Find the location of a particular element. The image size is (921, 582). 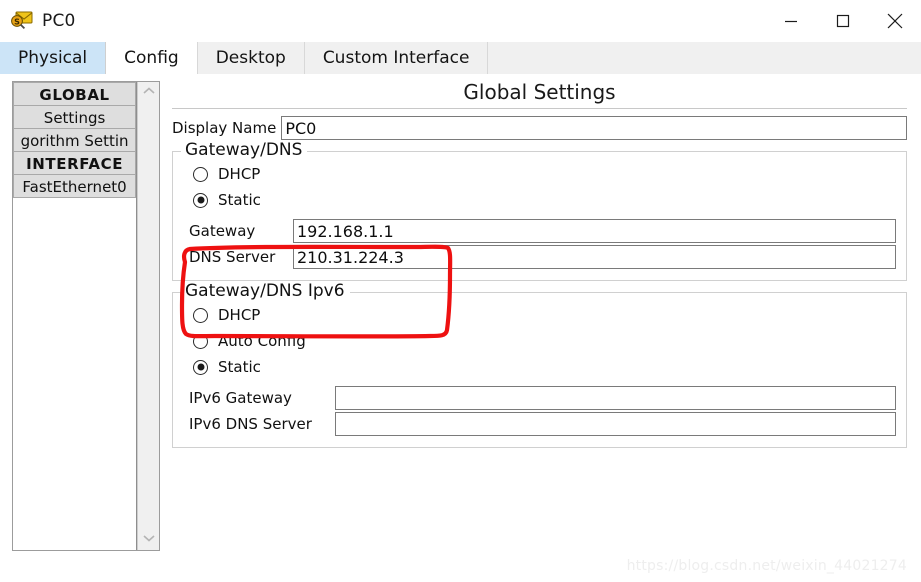

window-titlebar: S PC0 is located at coordinates (460, 21).